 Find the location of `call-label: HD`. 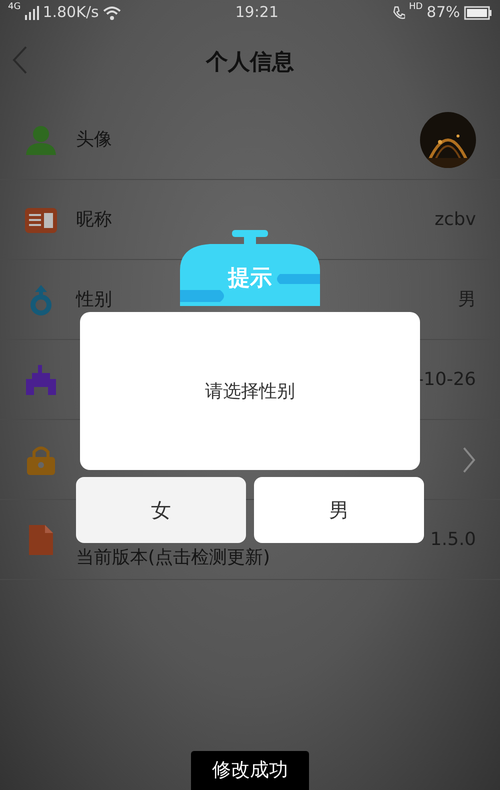

call-label: HD is located at coordinates (415, 7).